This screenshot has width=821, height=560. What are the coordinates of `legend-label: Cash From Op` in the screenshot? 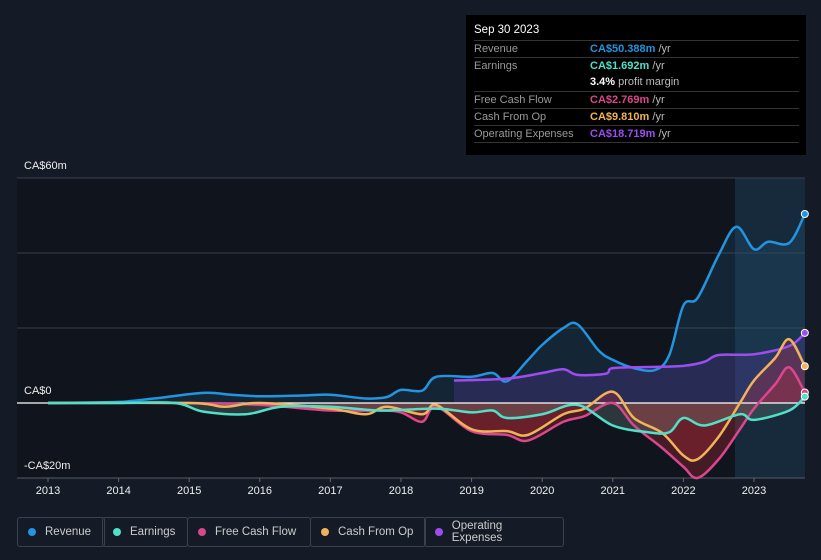 It's located at (376, 532).